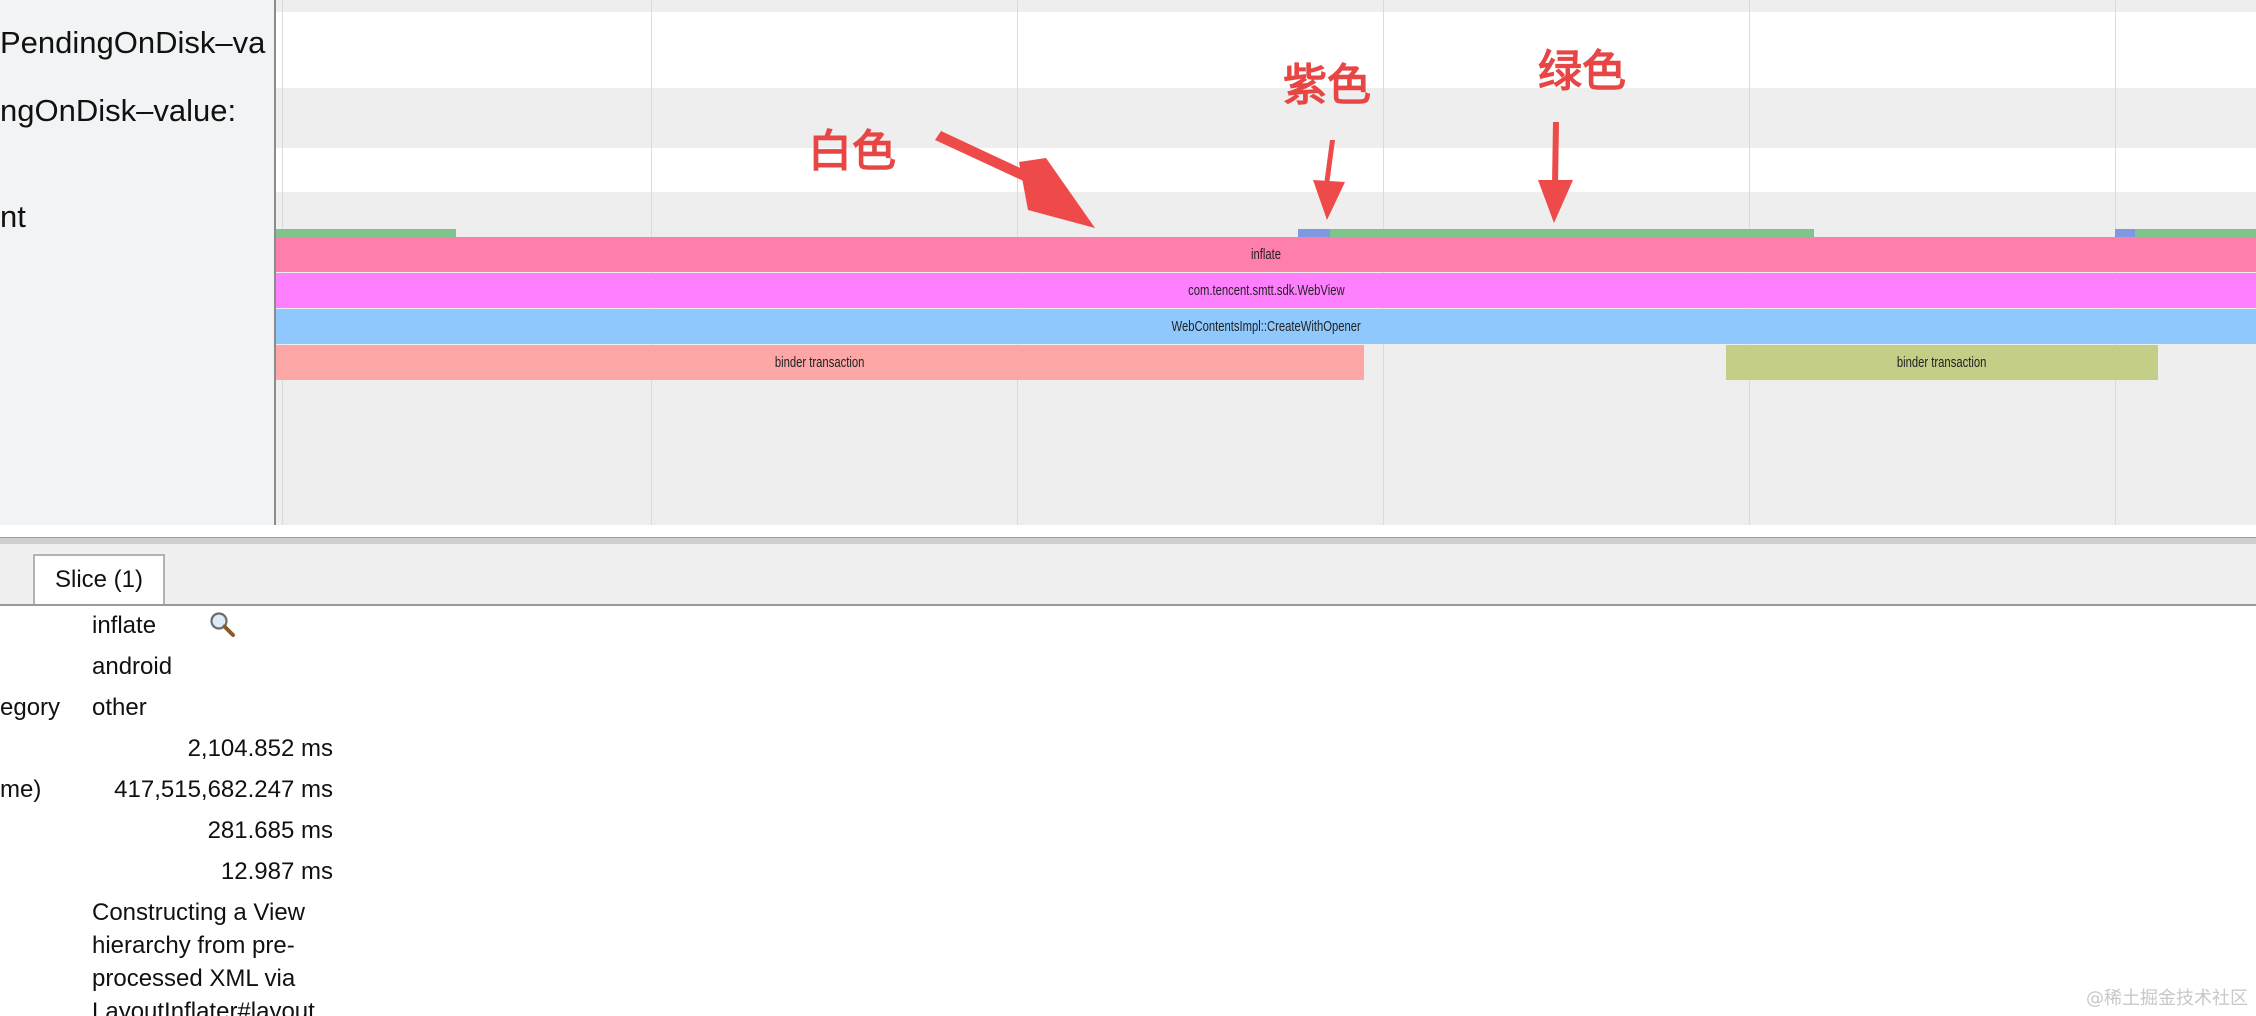 The image size is (2256, 1016). Describe the element at coordinates (222, 624) in the screenshot. I see `search-icon` at that location.